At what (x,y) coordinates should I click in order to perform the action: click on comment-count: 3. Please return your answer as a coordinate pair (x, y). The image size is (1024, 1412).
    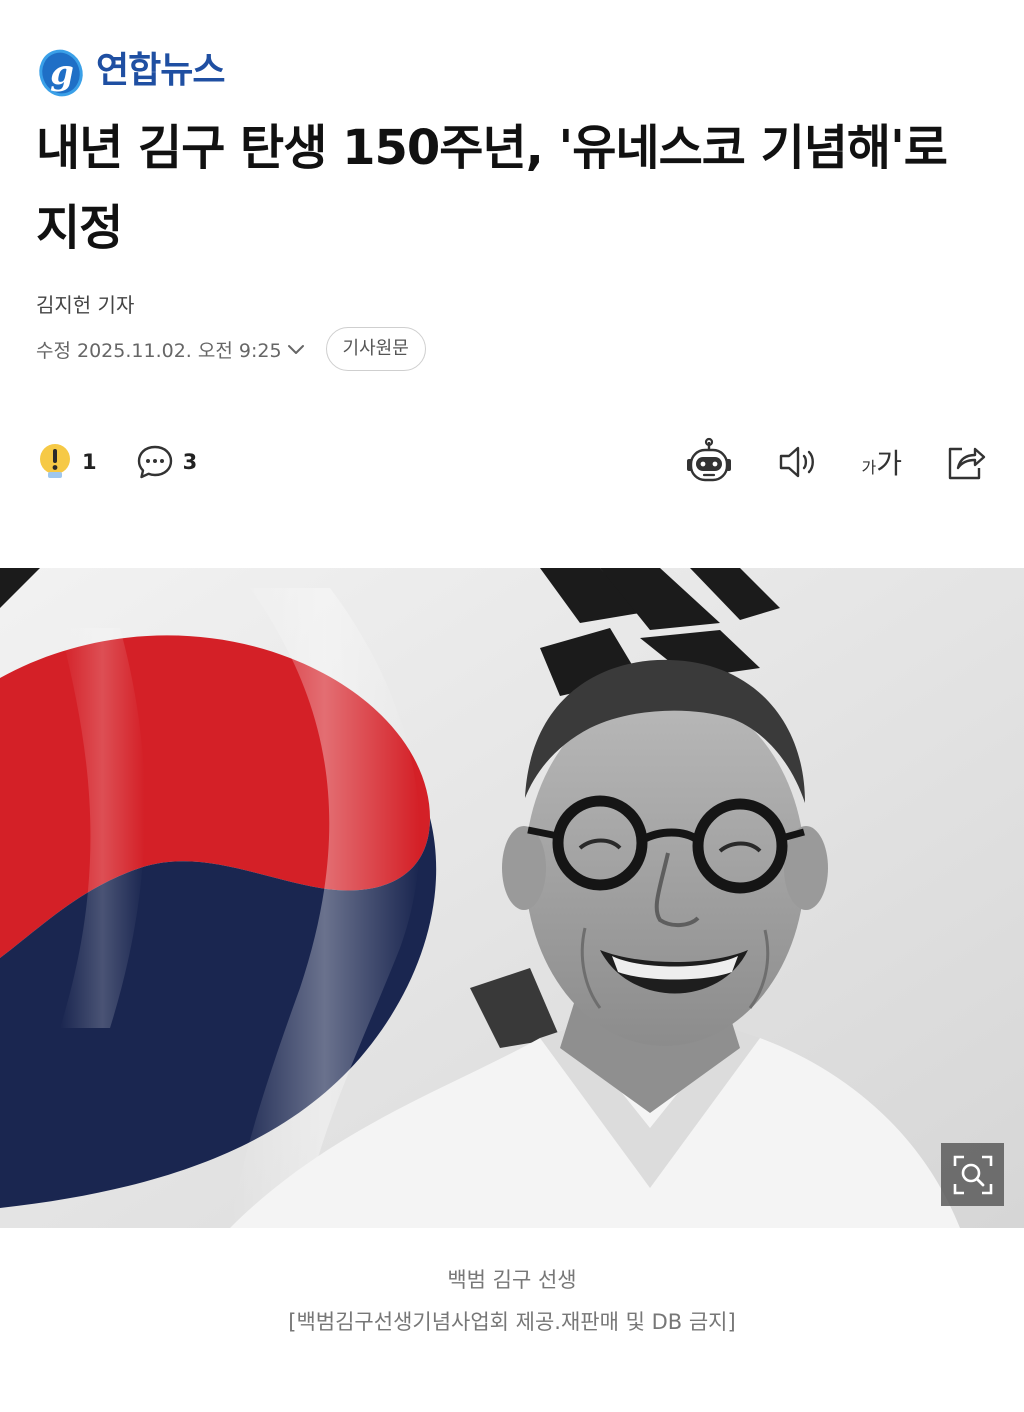
    Looking at the image, I should click on (190, 462).